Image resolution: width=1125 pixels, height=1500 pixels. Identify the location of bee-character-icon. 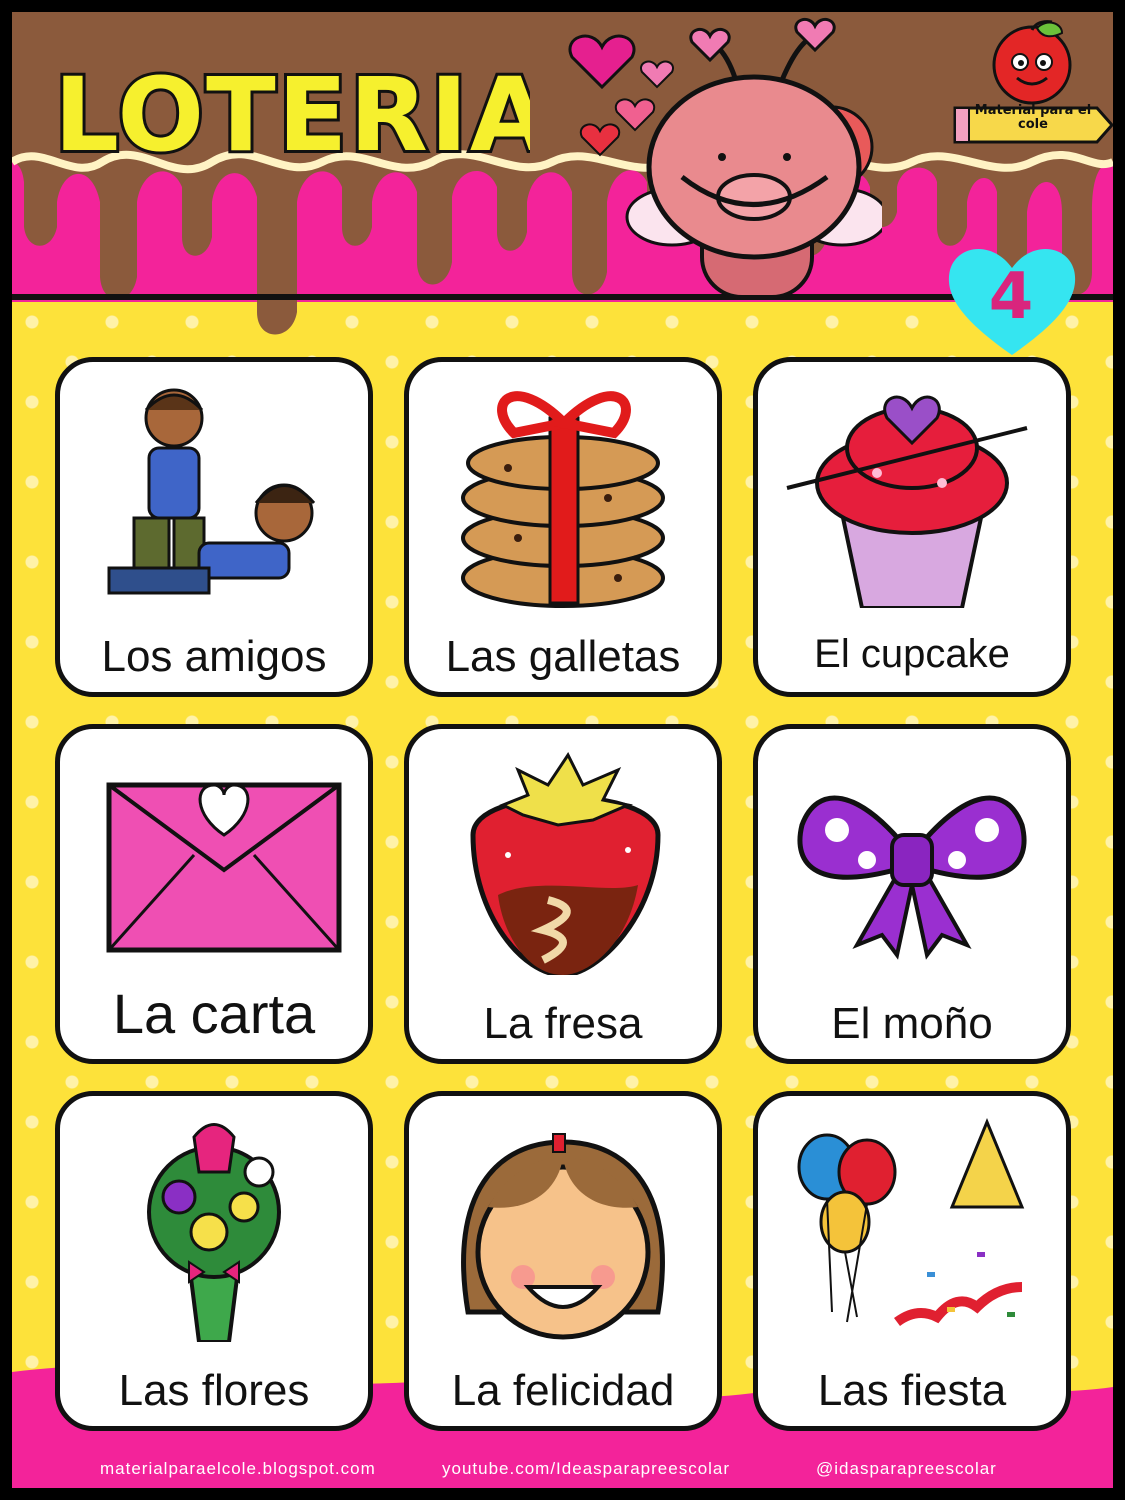
(725, 158).